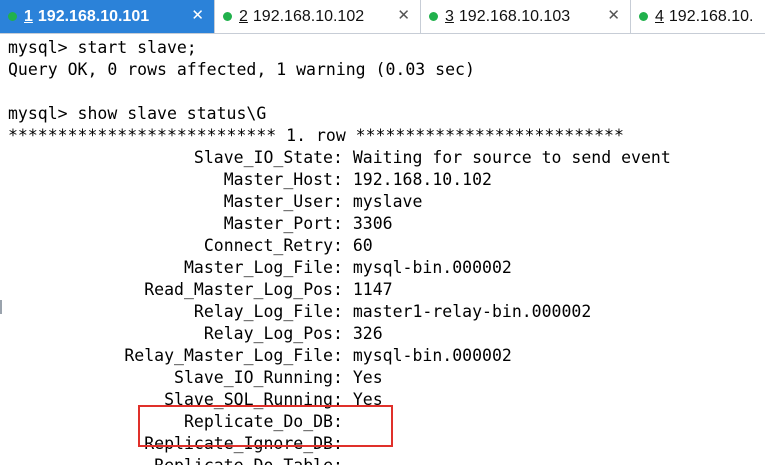 This screenshot has width=765, height=465. I want to click on status-field-key: Master_Host, so click(278, 179).